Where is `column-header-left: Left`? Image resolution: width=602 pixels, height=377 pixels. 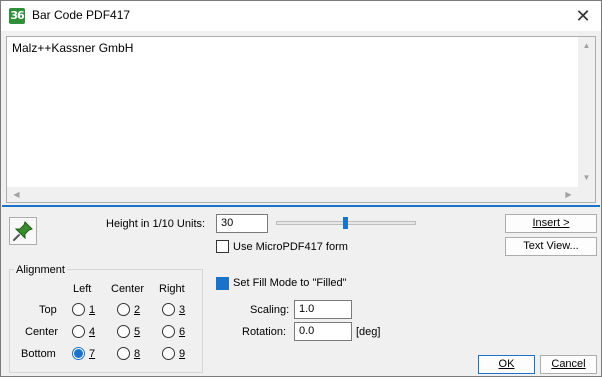 column-header-left: Left is located at coordinates (82, 289).